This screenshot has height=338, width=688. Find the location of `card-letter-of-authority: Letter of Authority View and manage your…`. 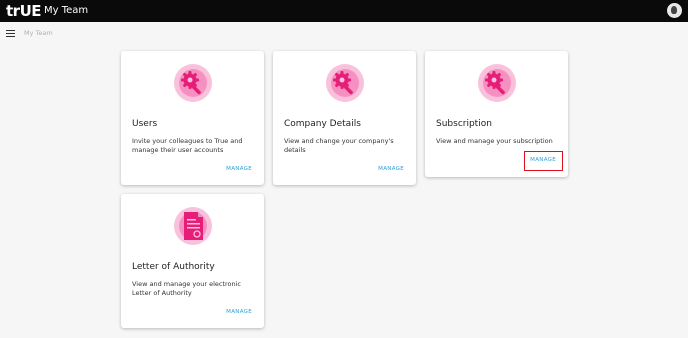

card-letter-of-authority: Letter of Authority View and manage your… is located at coordinates (192, 261).